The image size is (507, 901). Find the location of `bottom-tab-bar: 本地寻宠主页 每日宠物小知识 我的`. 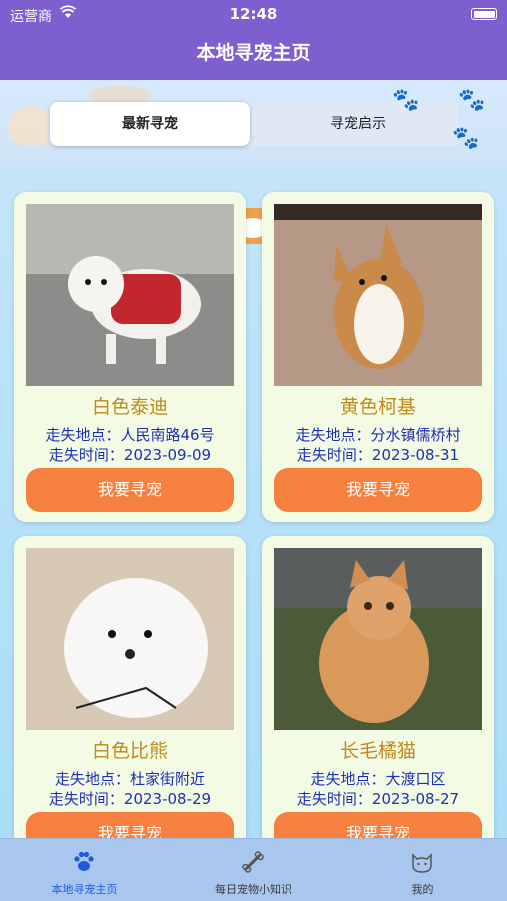

bottom-tab-bar: 本地寻宠主页 每日宠物小知识 我的 is located at coordinates (253, 869).